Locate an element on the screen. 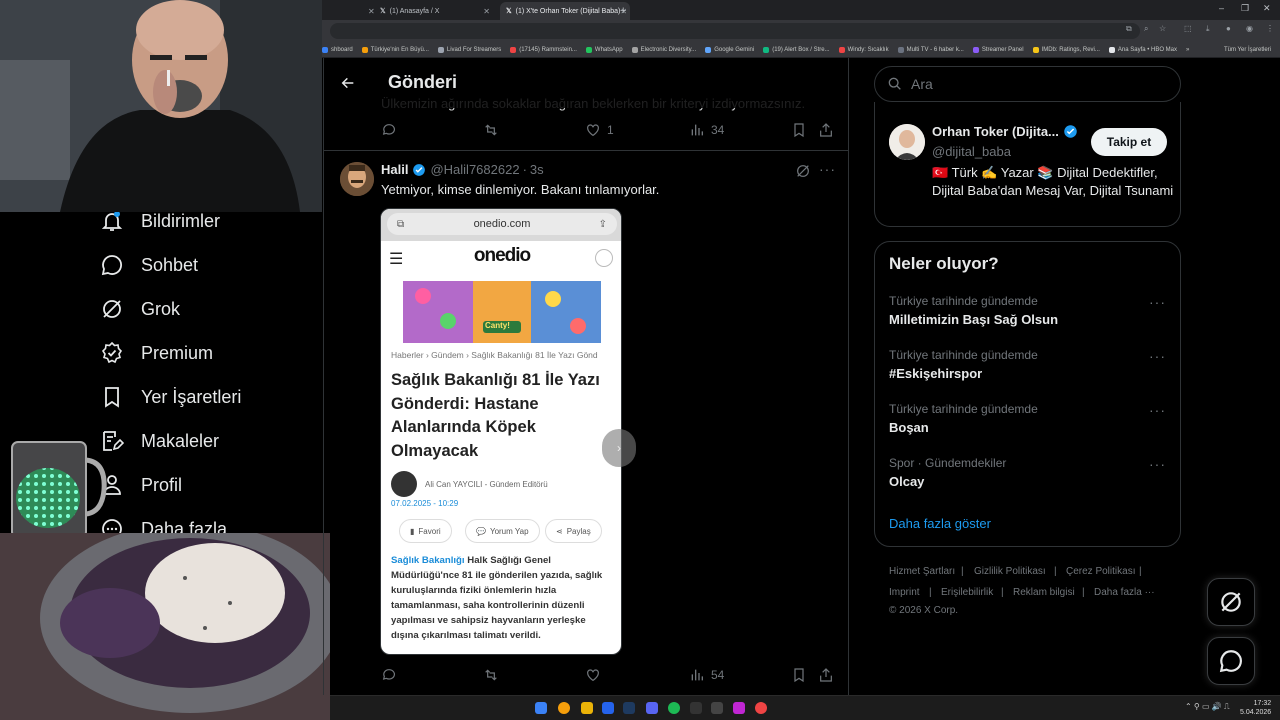 This screenshot has height=720, width=1280. profile-icon: ● is located at coordinates (1228, 28).